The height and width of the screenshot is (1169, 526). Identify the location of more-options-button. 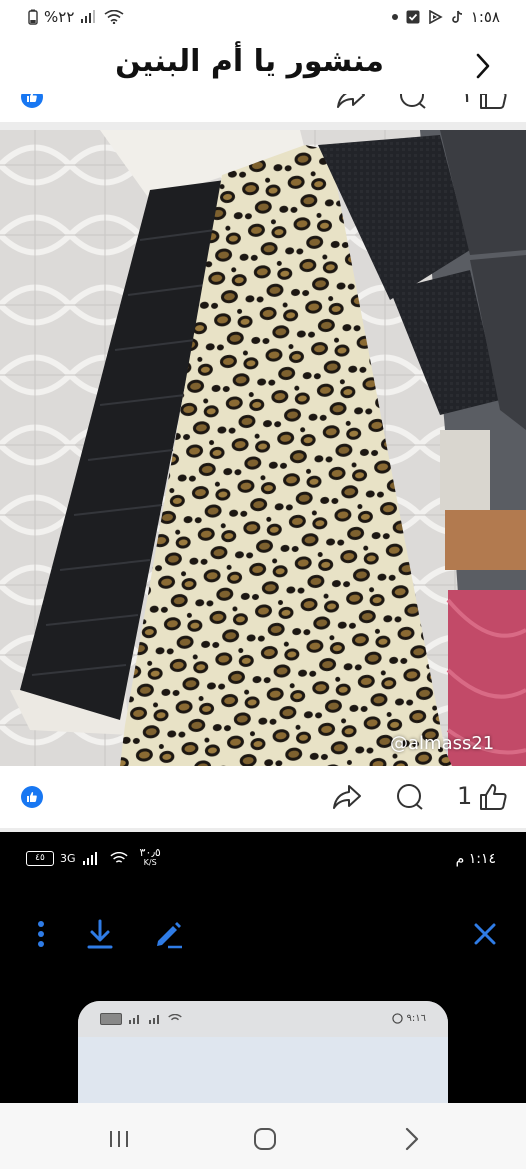
(41, 934).